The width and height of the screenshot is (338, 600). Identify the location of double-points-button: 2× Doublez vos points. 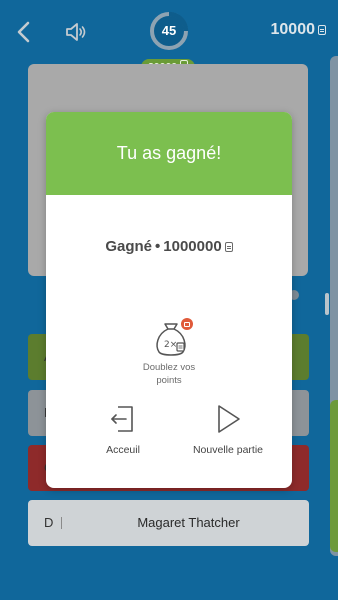
(169, 353).